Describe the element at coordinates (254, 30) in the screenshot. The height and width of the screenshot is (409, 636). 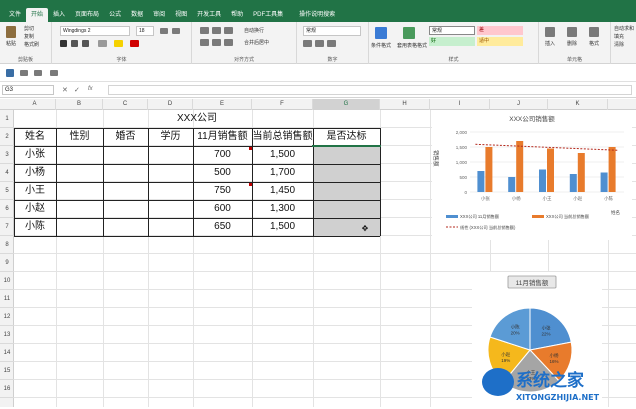
I see `wrap-text-button: 自动换行` at that location.